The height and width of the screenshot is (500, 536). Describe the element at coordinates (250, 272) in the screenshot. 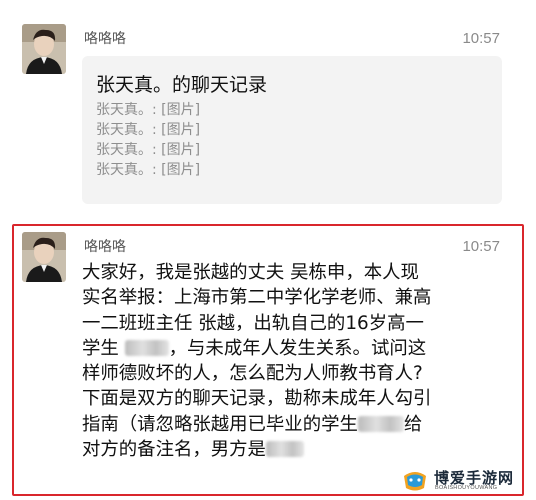

I see `message-line: 大家好，我是张越的丈夫 吴栋申，本人现` at that location.